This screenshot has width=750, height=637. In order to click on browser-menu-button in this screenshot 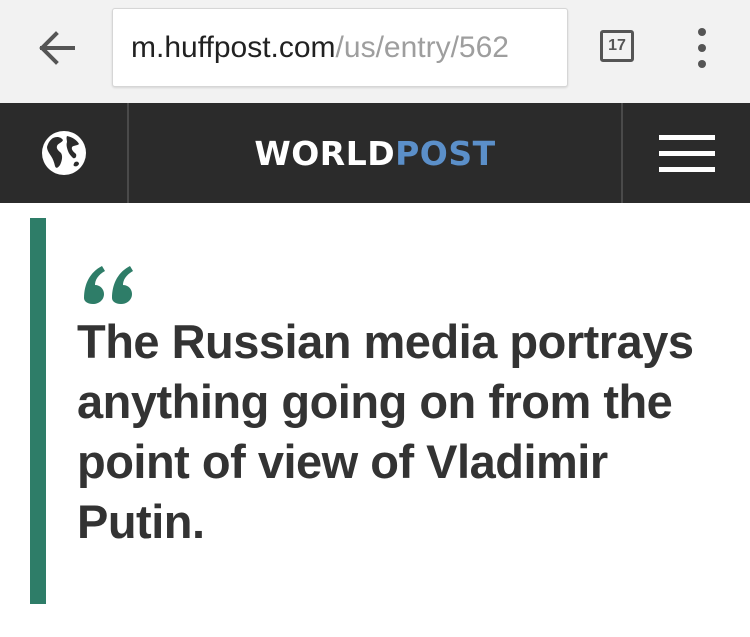, I will do `click(702, 48)`.